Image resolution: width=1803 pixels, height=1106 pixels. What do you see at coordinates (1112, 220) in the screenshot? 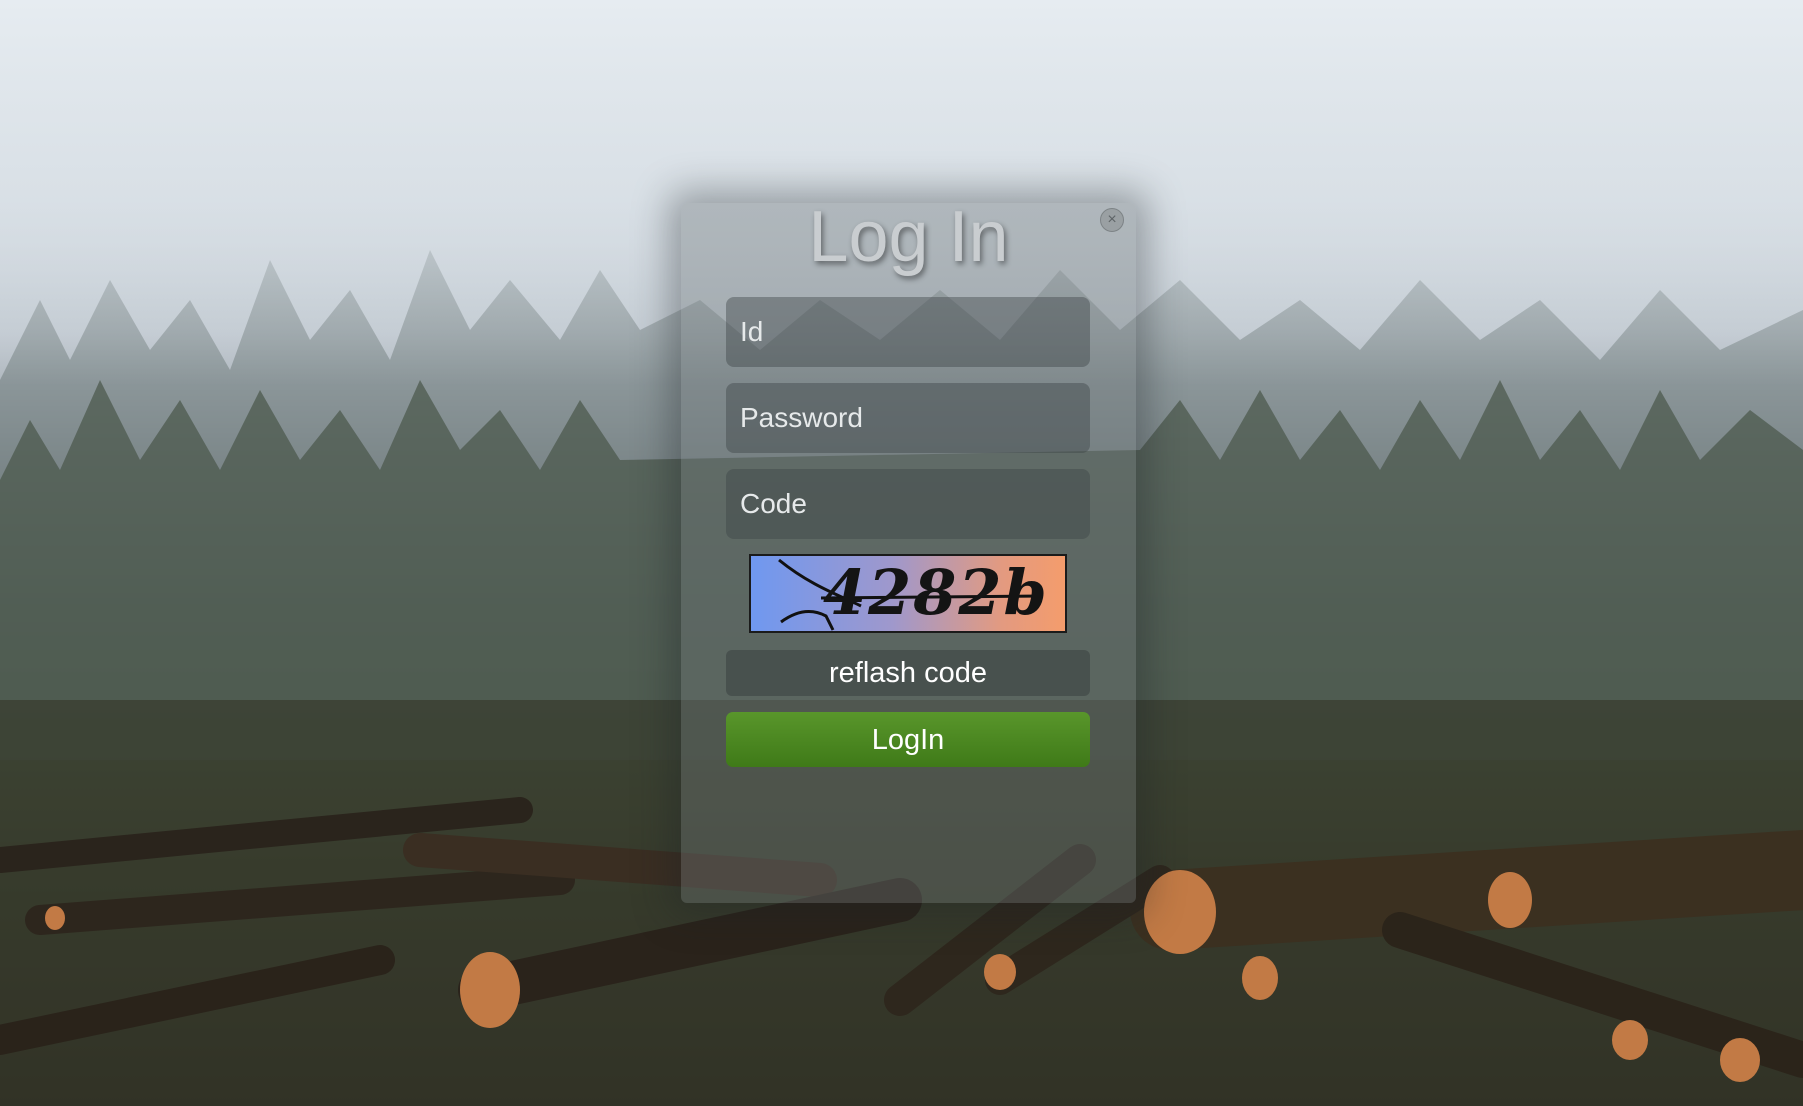
I see `close-icon: ×` at bounding box center [1112, 220].